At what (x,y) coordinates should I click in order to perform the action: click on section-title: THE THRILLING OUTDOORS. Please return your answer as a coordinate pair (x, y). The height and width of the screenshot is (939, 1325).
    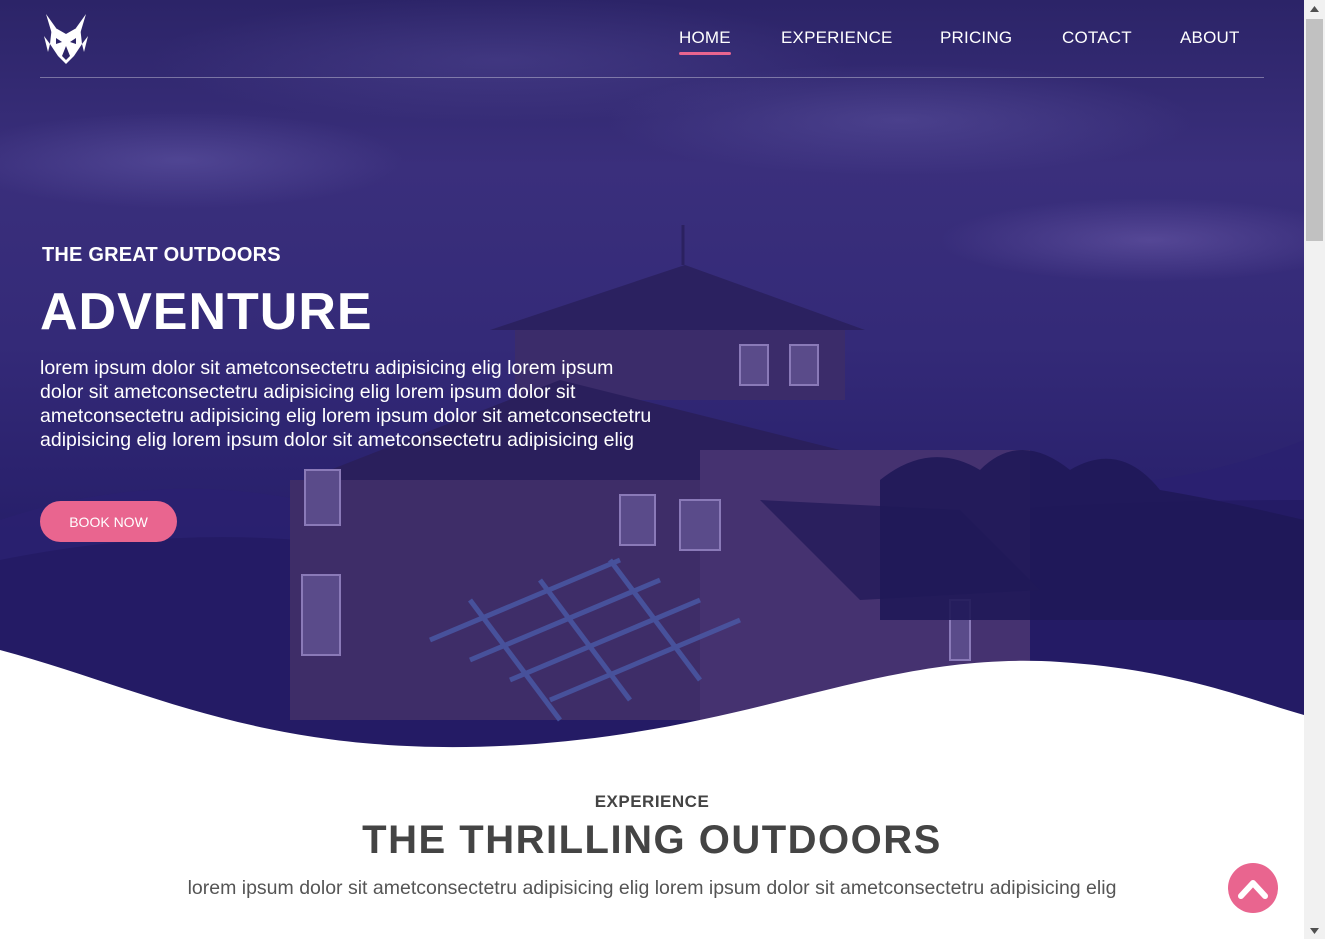
    Looking at the image, I should click on (652, 840).